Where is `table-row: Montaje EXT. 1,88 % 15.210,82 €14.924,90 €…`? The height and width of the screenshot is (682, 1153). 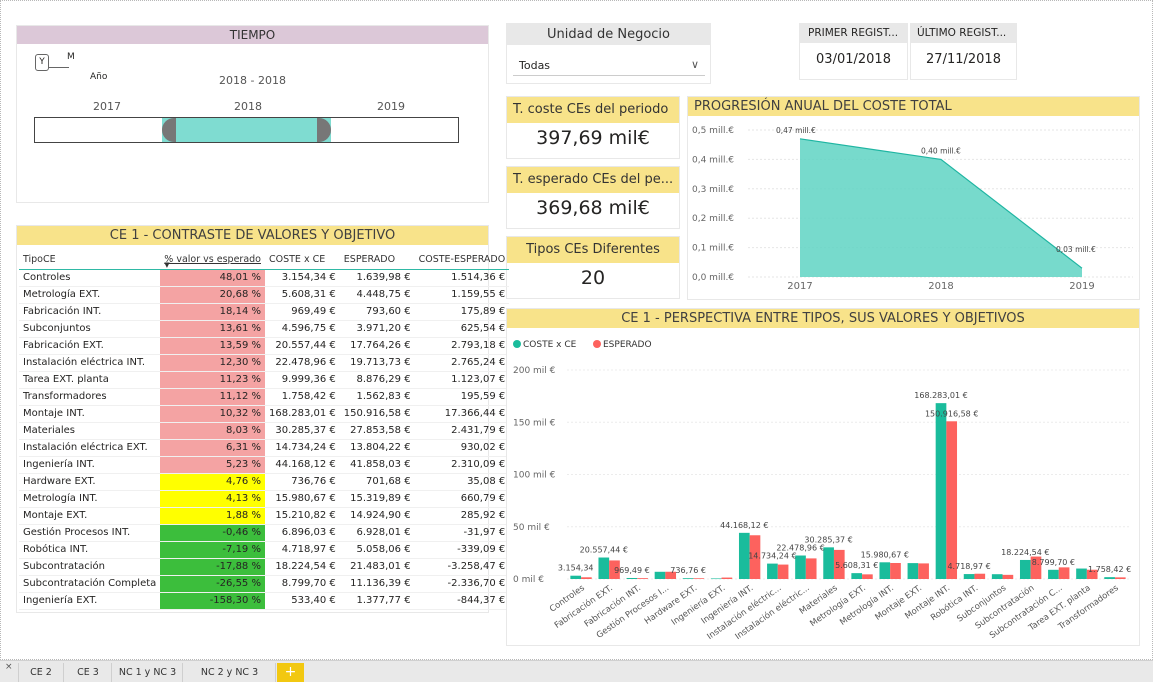 table-row: Montaje EXT. 1,88 % 15.210,82 €14.924,90 €… is located at coordinates (264, 516).